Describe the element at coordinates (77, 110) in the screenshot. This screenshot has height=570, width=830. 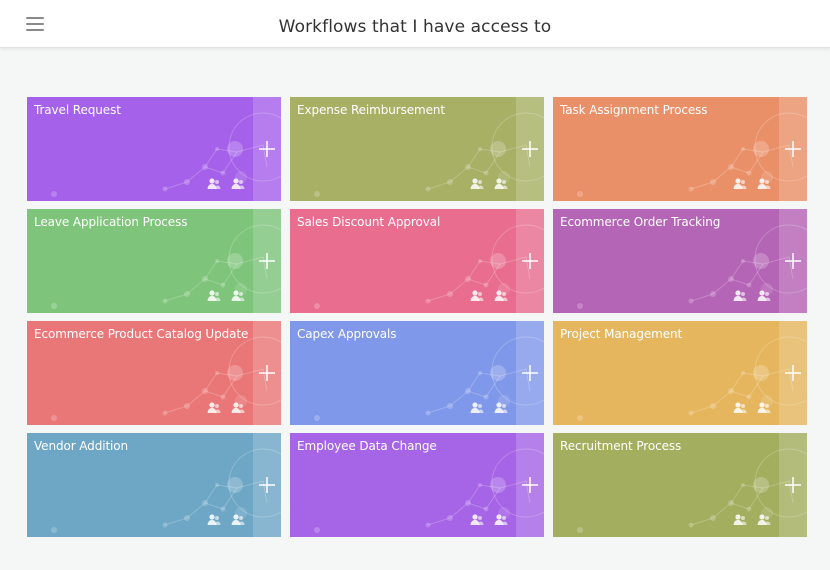
I see `workflow-title: Travel Request` at that location.